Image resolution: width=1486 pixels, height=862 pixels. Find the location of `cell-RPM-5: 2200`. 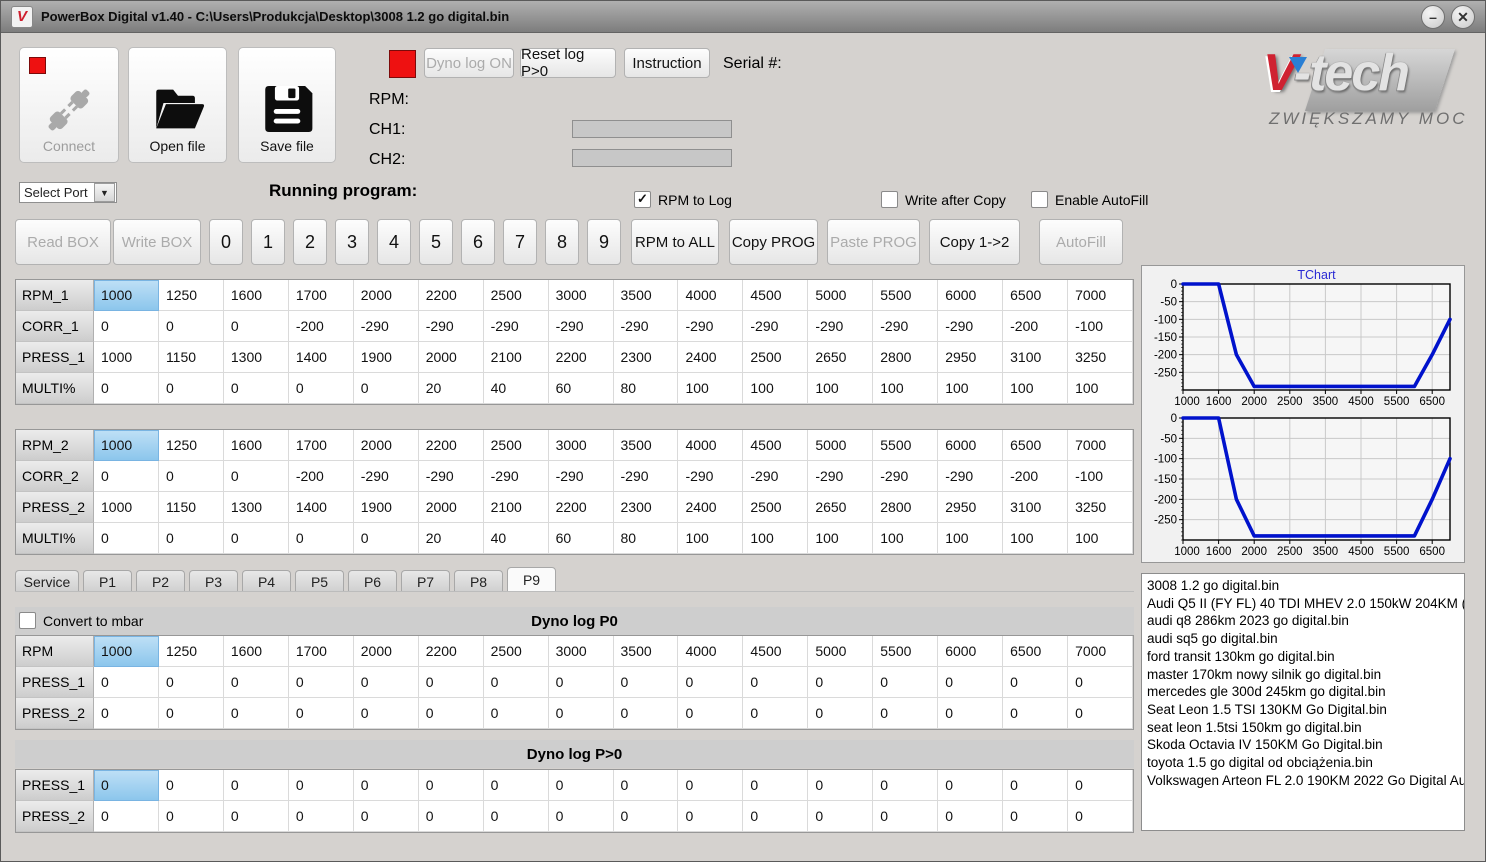

cell-RPM-5: 2200 is located at coordinates (451, 651).